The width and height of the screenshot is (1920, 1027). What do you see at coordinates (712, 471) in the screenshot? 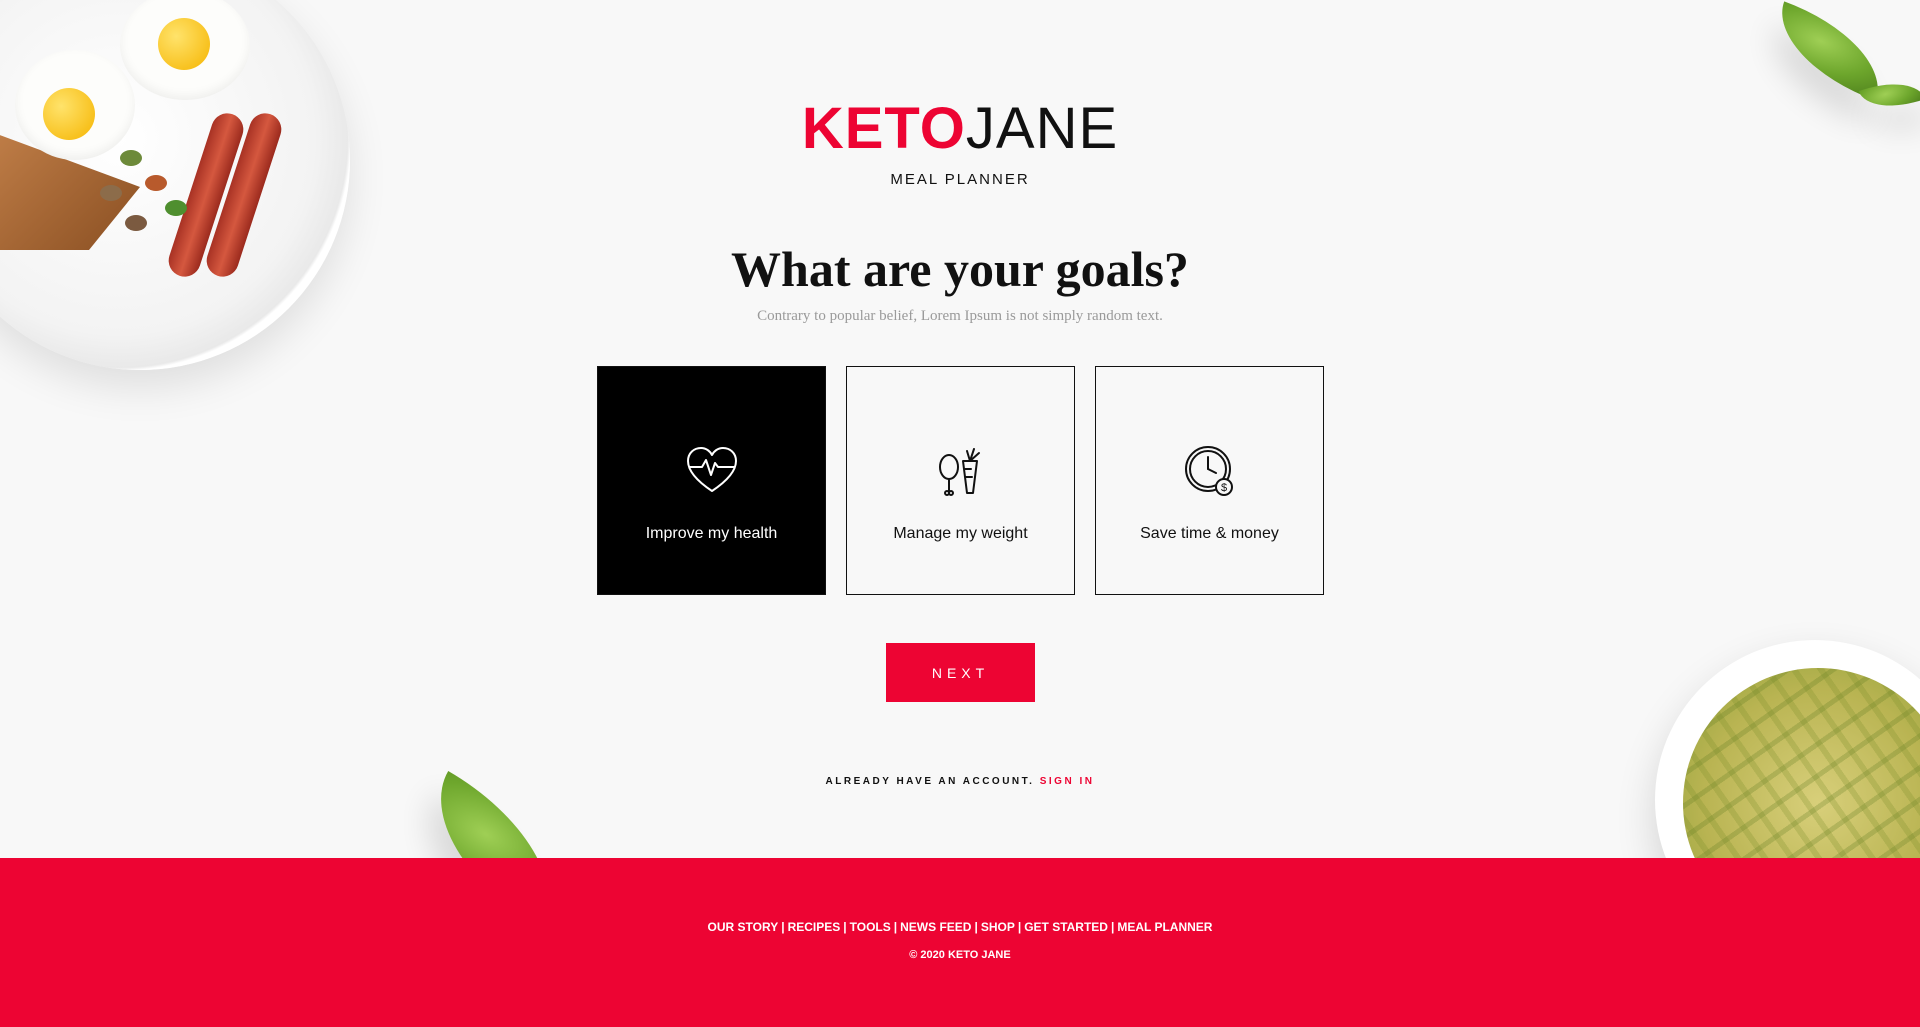
I see `heart-pulse-icon` at bounding box center [712, 471].